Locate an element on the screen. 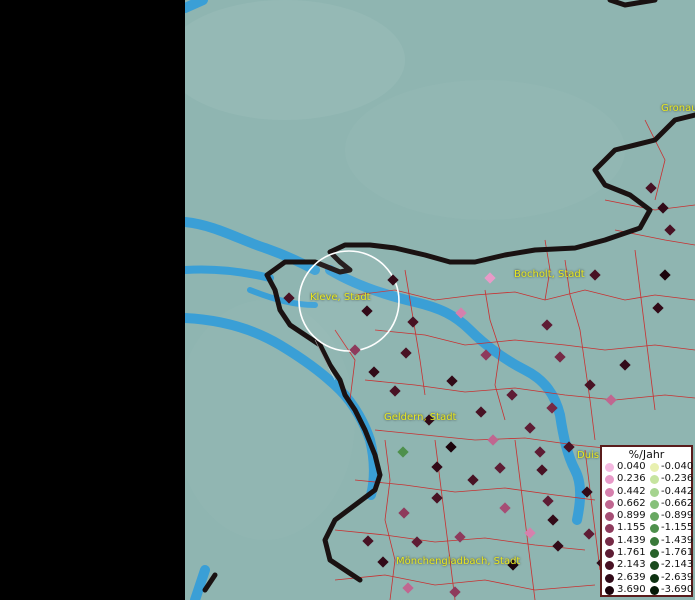 The image size is (695, 600). legend-value-positive: 0.662 is located at coordinates (631, 503).